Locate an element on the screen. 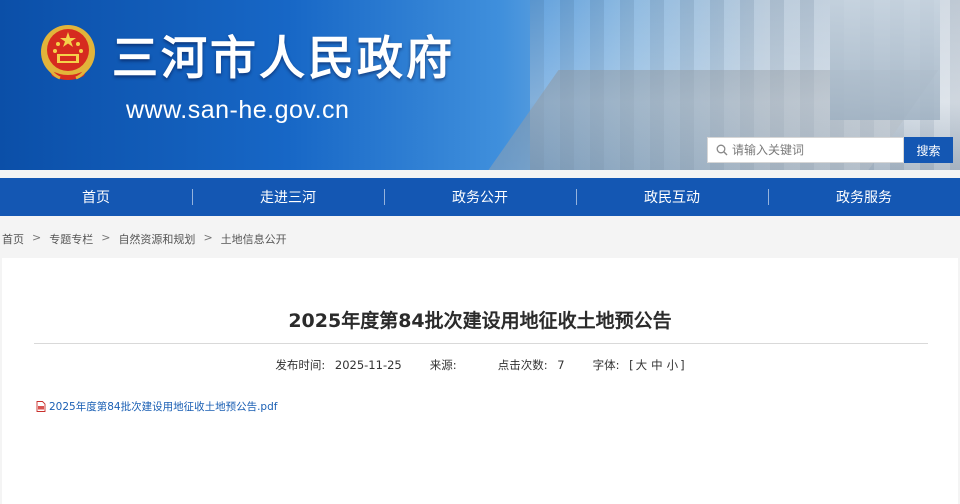  font-size-control: 字体: [大中小] is located at coordinates (639, 365).